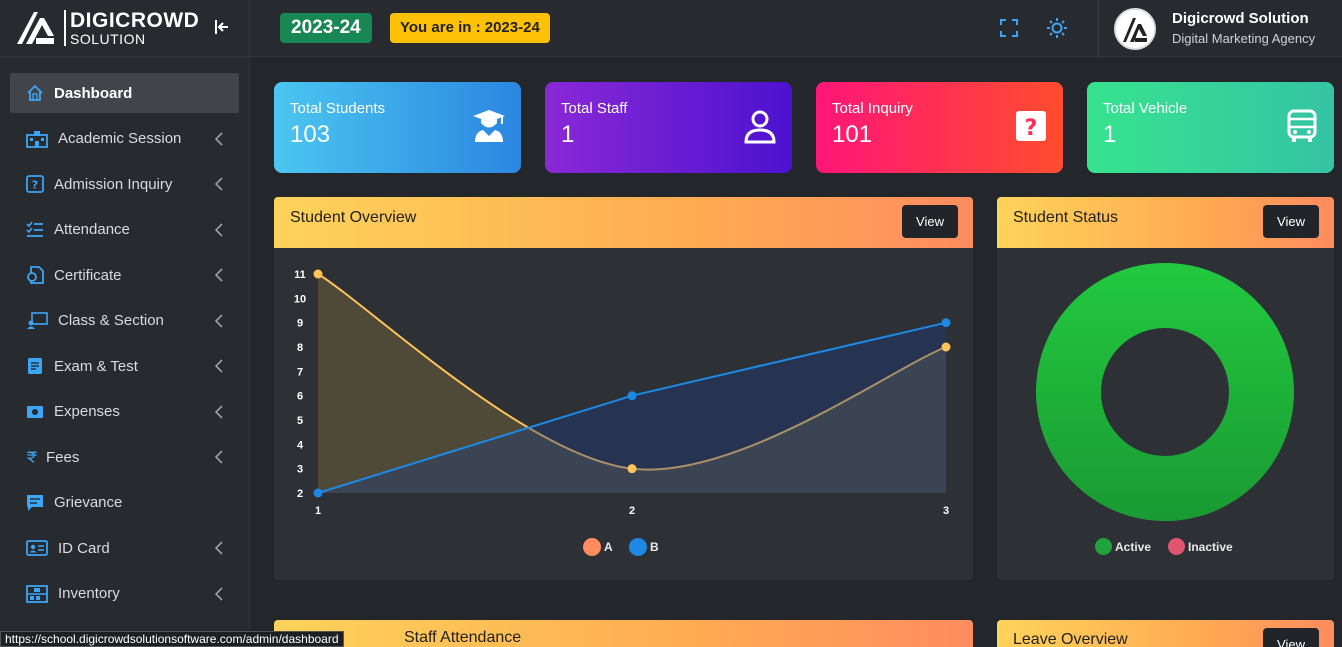 This screenshot has width=1342, height=647. Describe the element at coordinates (63, 457) in the screenshot. I see `sidebar-item-label: Fees` at that location.